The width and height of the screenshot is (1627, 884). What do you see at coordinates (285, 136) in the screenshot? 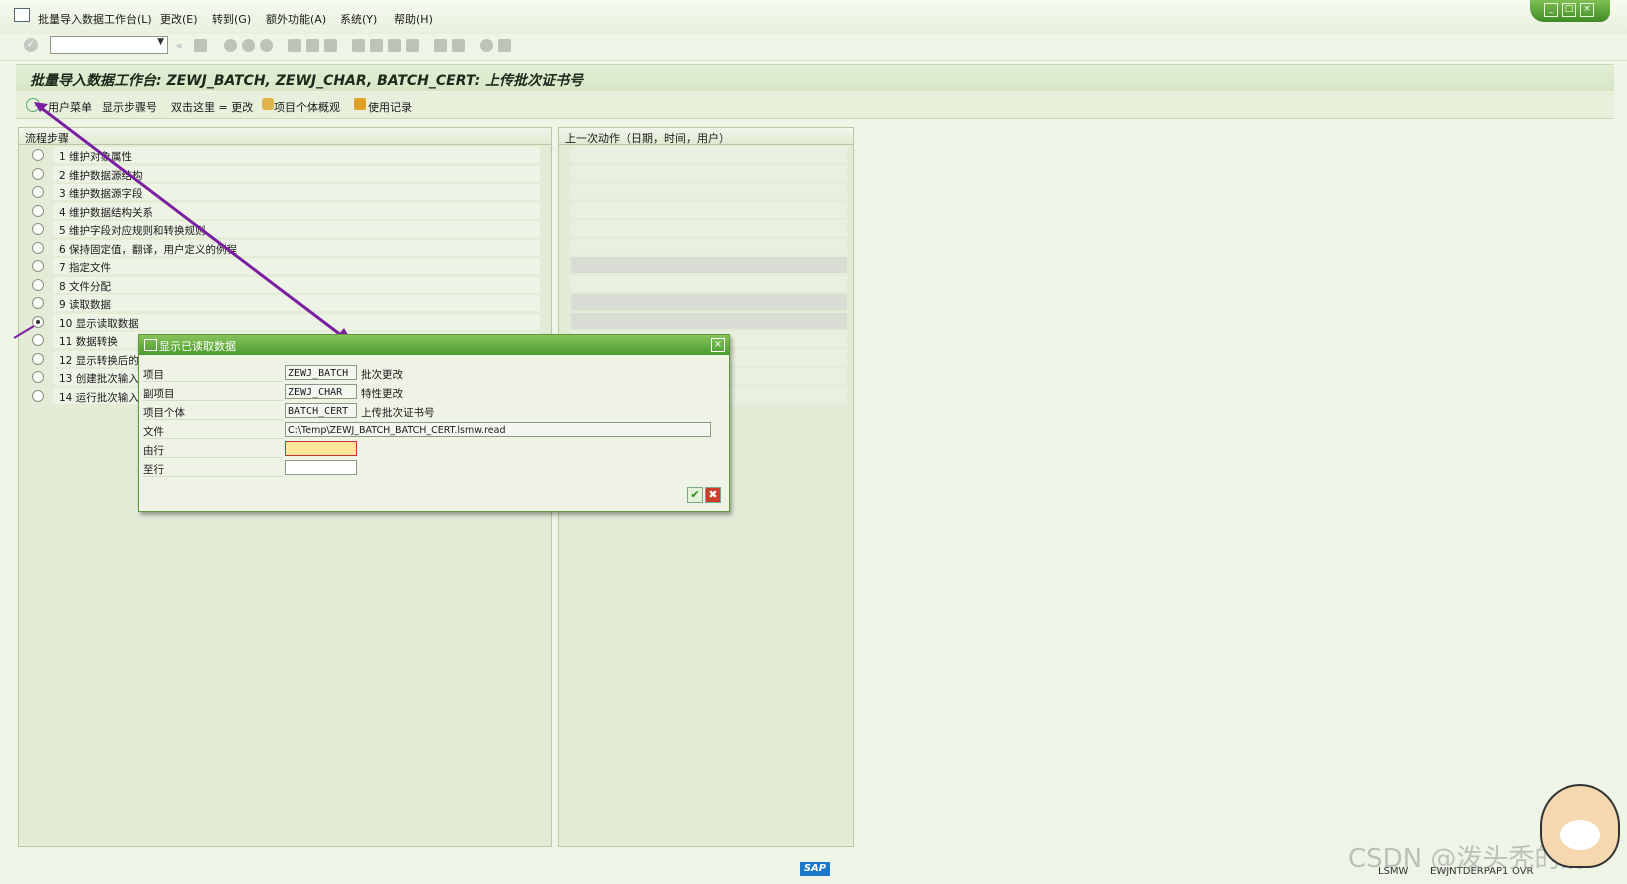
I see `process-steps-header: 流程步骤` at bounding box center [285, 136].